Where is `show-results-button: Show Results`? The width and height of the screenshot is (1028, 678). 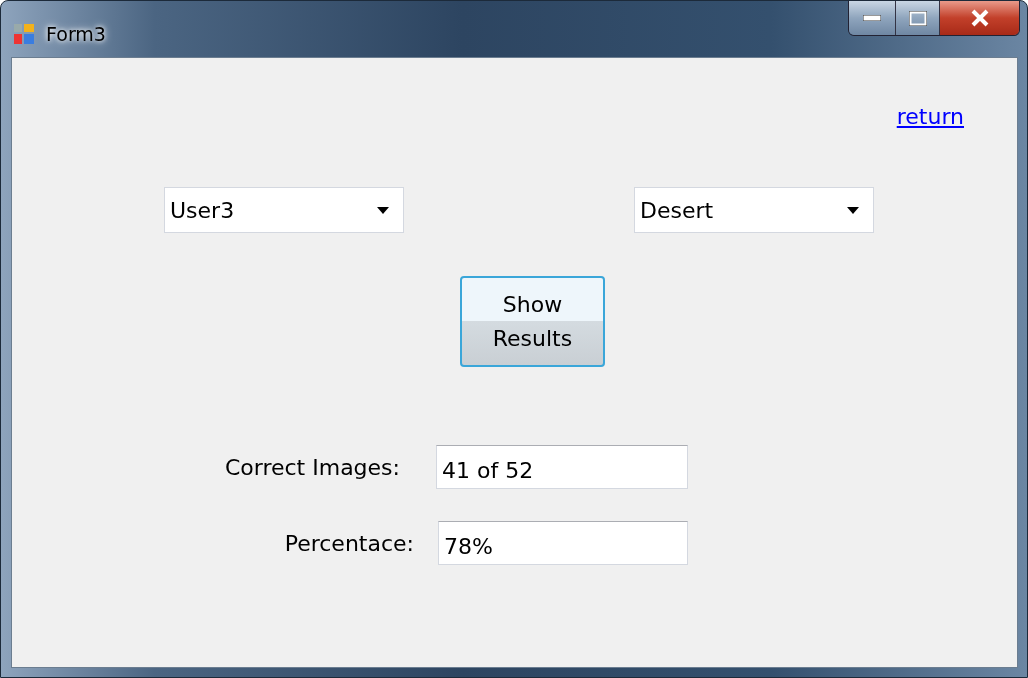 show-results-button: Show Results is located at coordinates (532, 321).